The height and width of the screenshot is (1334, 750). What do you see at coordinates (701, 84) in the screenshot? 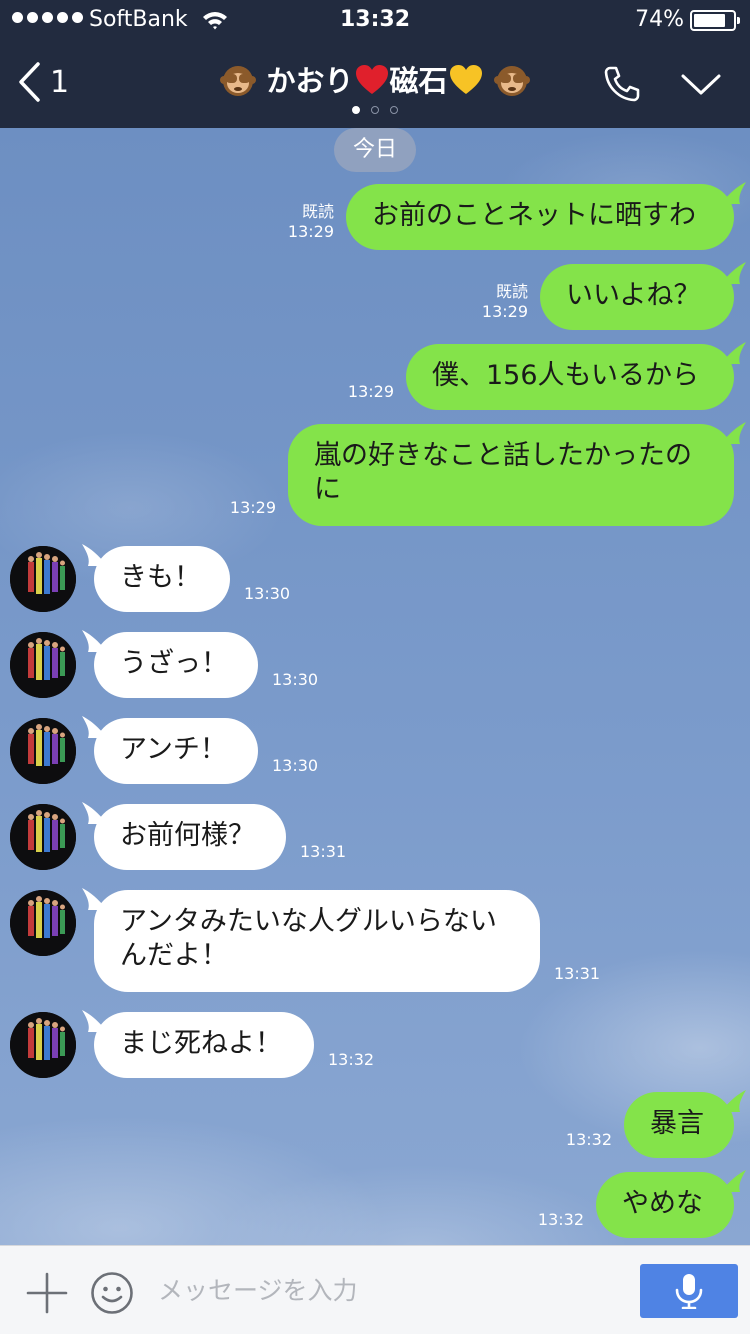
I see `chevron-down-icon` at bounding box center [701, 84].